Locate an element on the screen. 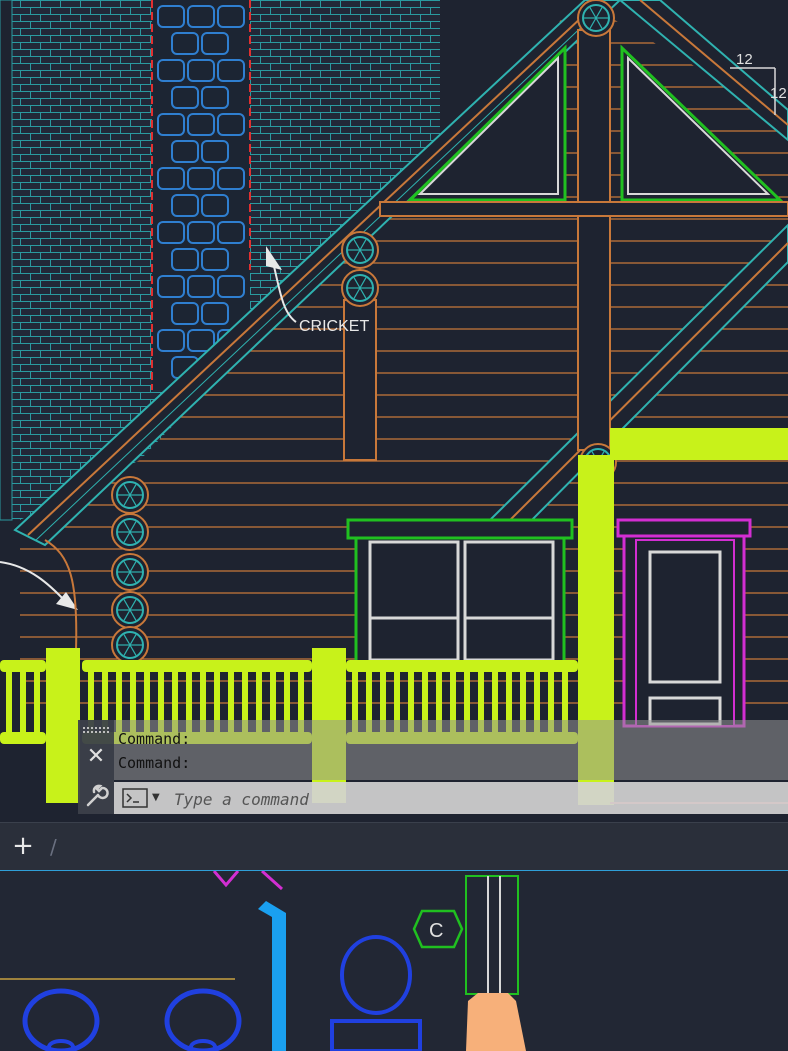 The image size is (788, 1051). railing-bottom is located at coordinates (23, 738).